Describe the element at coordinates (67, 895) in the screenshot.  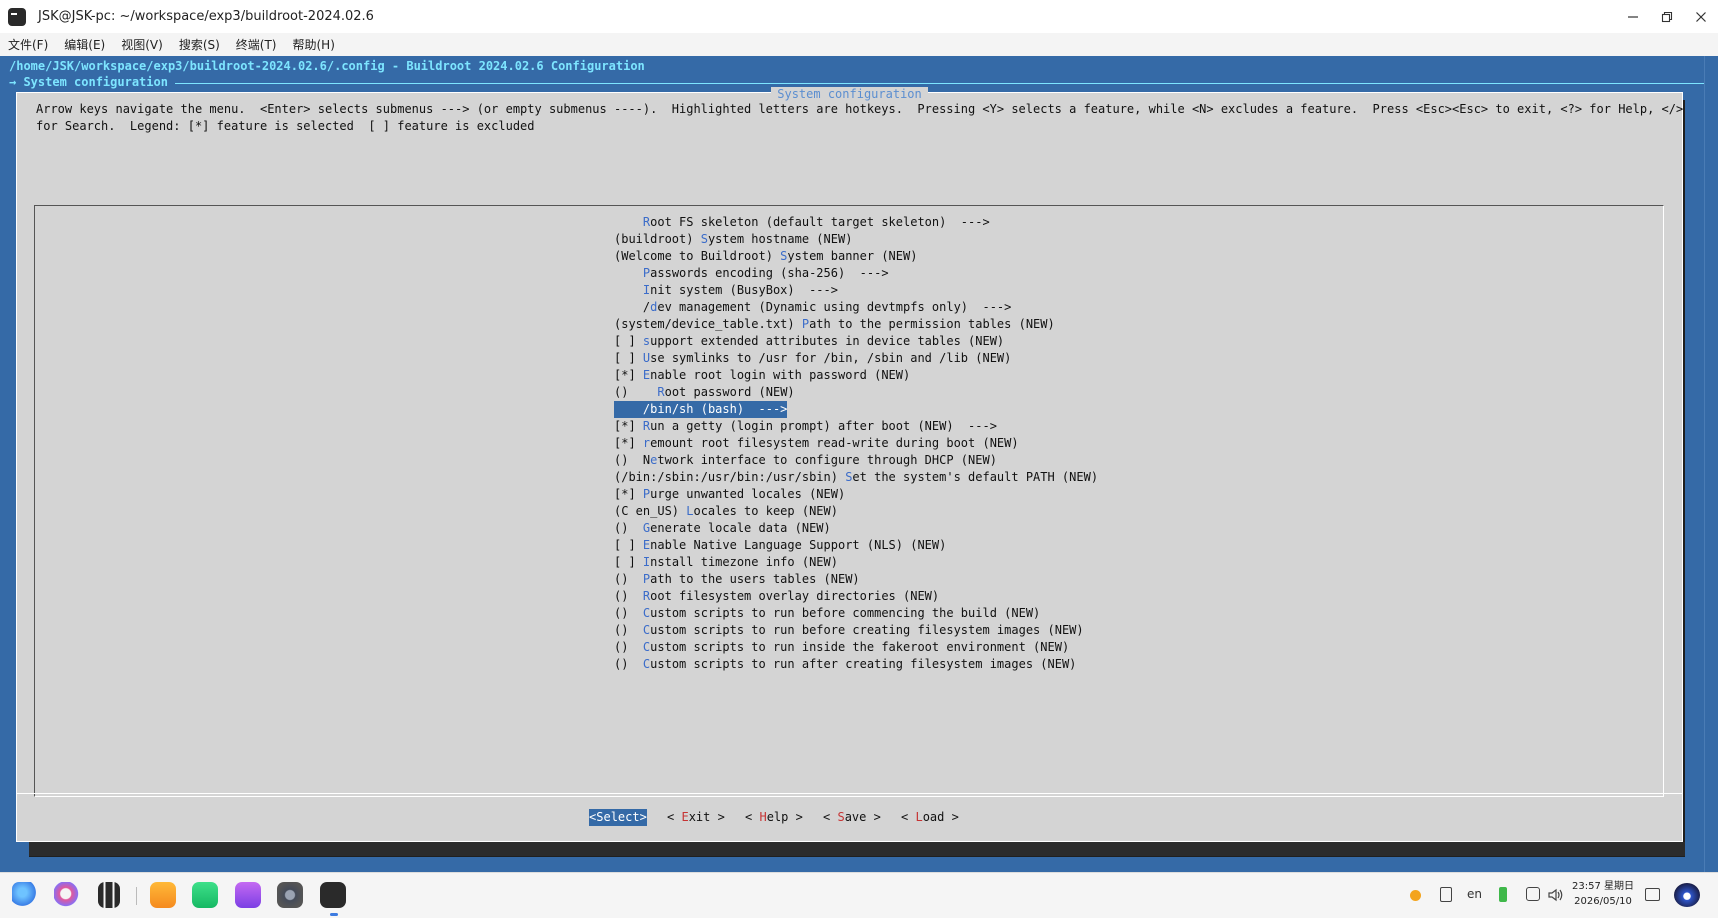
I see `search-app-icon` at that location.